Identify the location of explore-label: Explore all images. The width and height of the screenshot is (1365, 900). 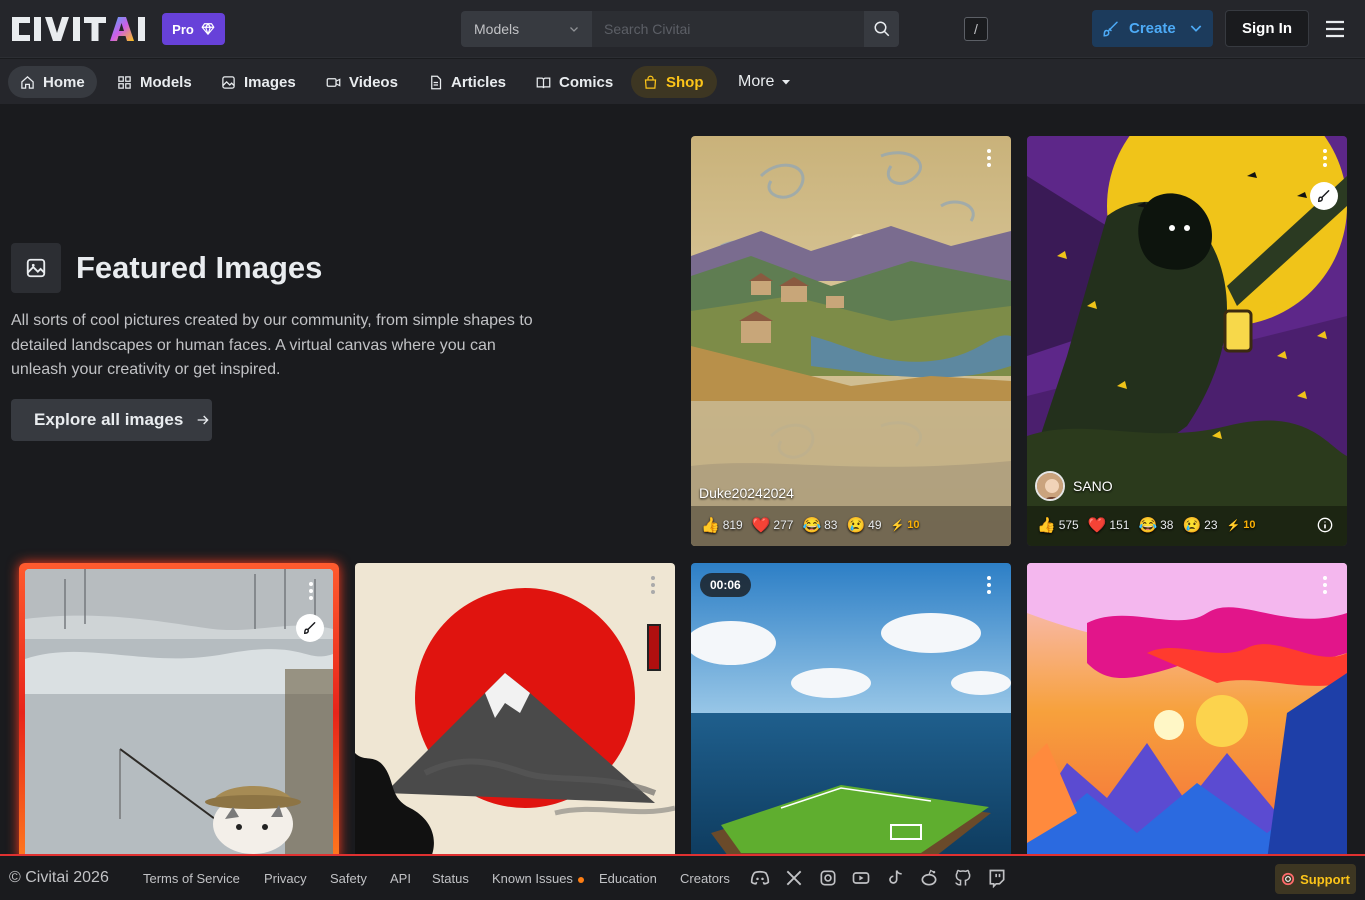
(109, 419).